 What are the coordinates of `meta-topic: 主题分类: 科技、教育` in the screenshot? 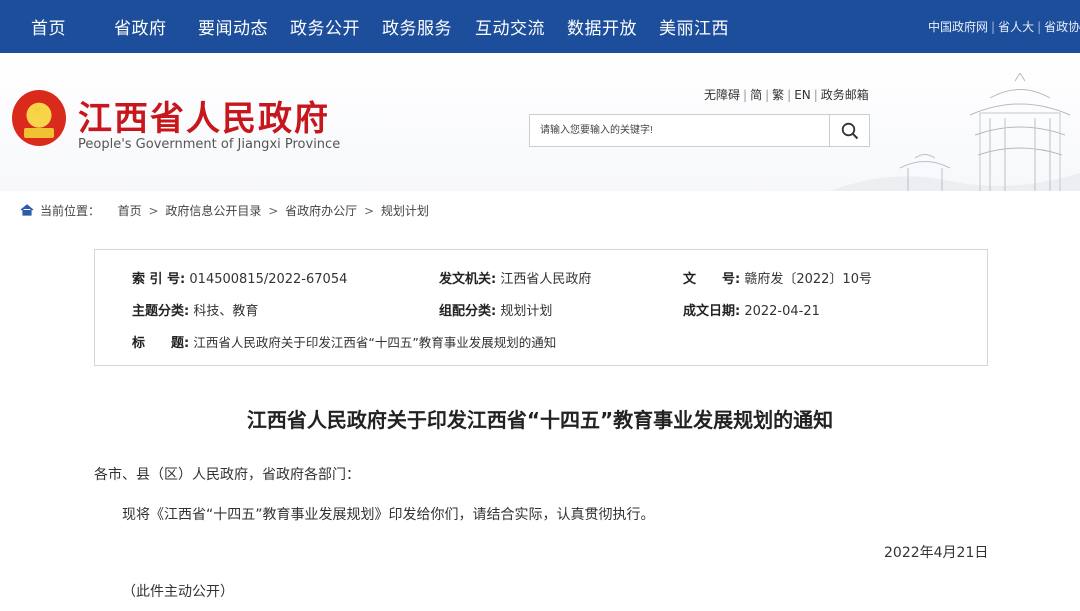 It's located at (195, 309).